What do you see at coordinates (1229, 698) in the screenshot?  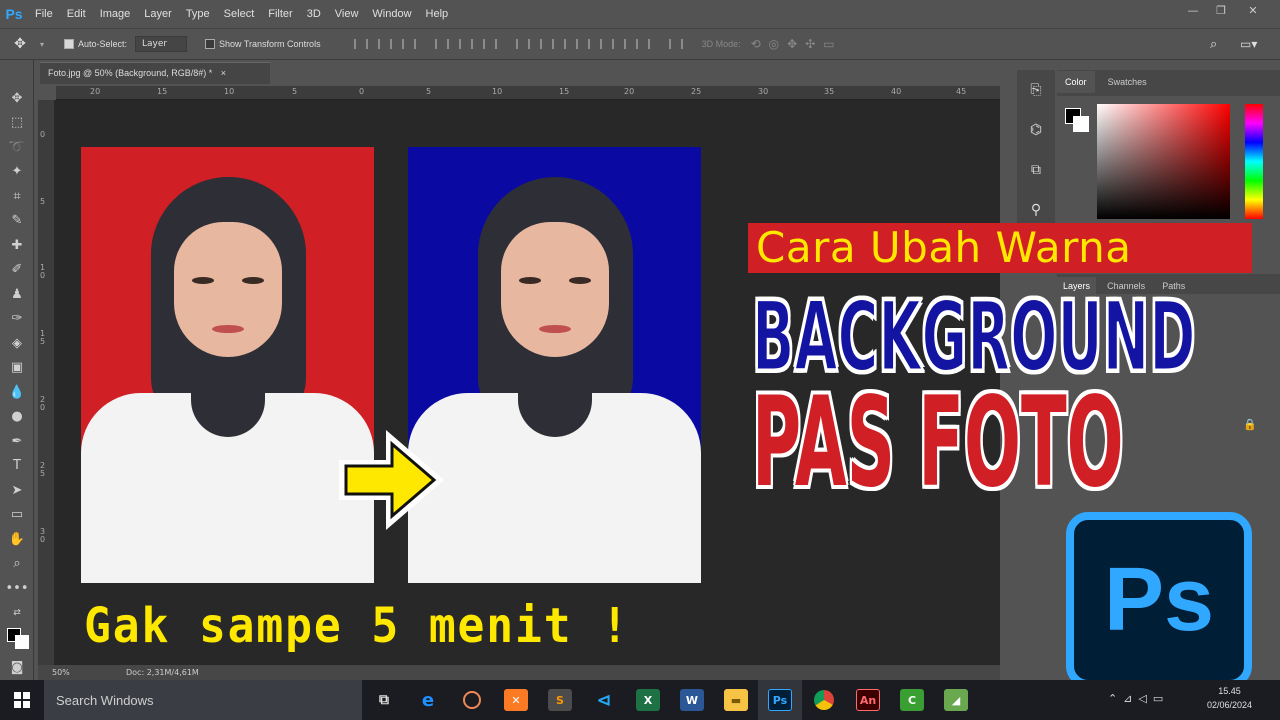 I see `taskbar-clock: 15.45 02/06/2024` at bounding box center [1229, 698].